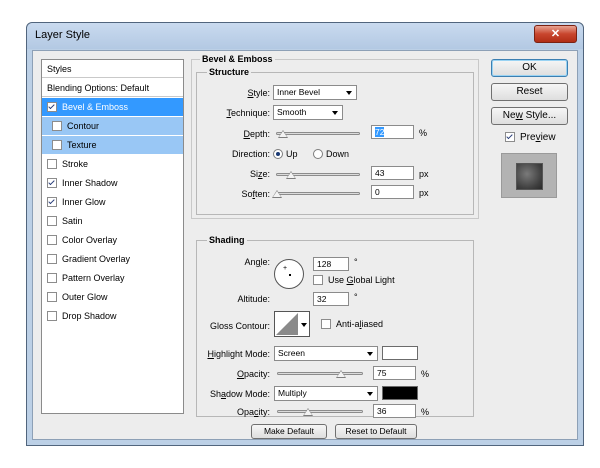 This screenshot has height=468, width=600. I want to click on reset-to-default-button: Reset to Default, so click(376, 431).